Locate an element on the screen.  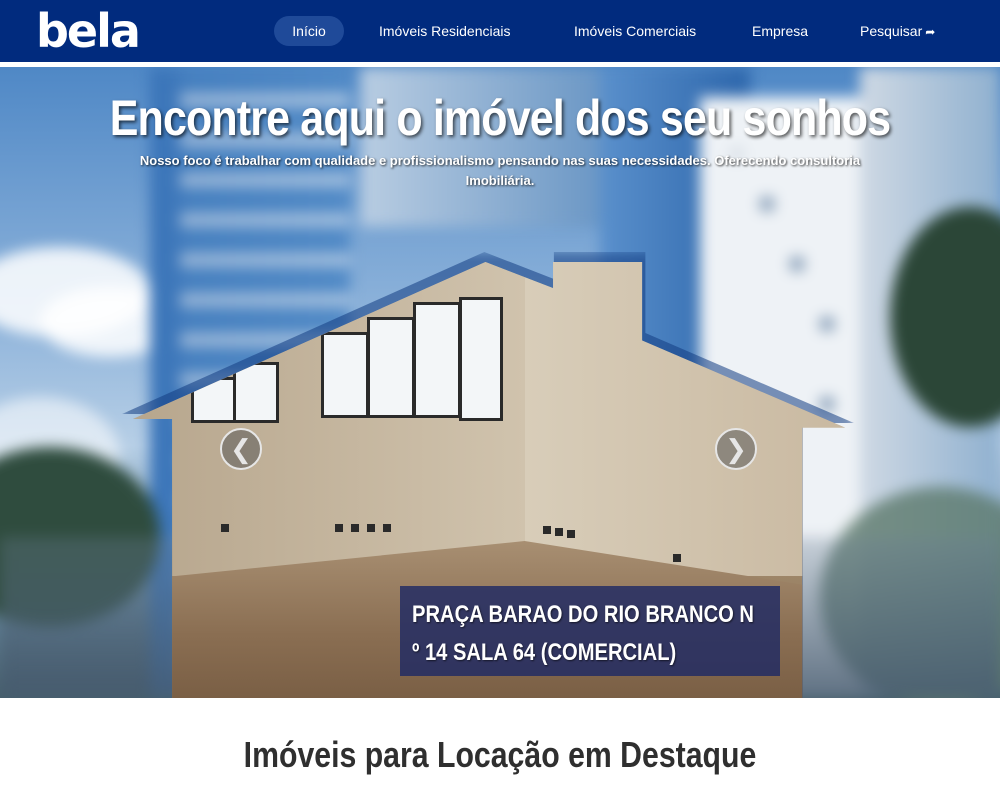
nav-item-imoveis-comerciais: Imóveis Comerciais is located at coordinates (635, 31).